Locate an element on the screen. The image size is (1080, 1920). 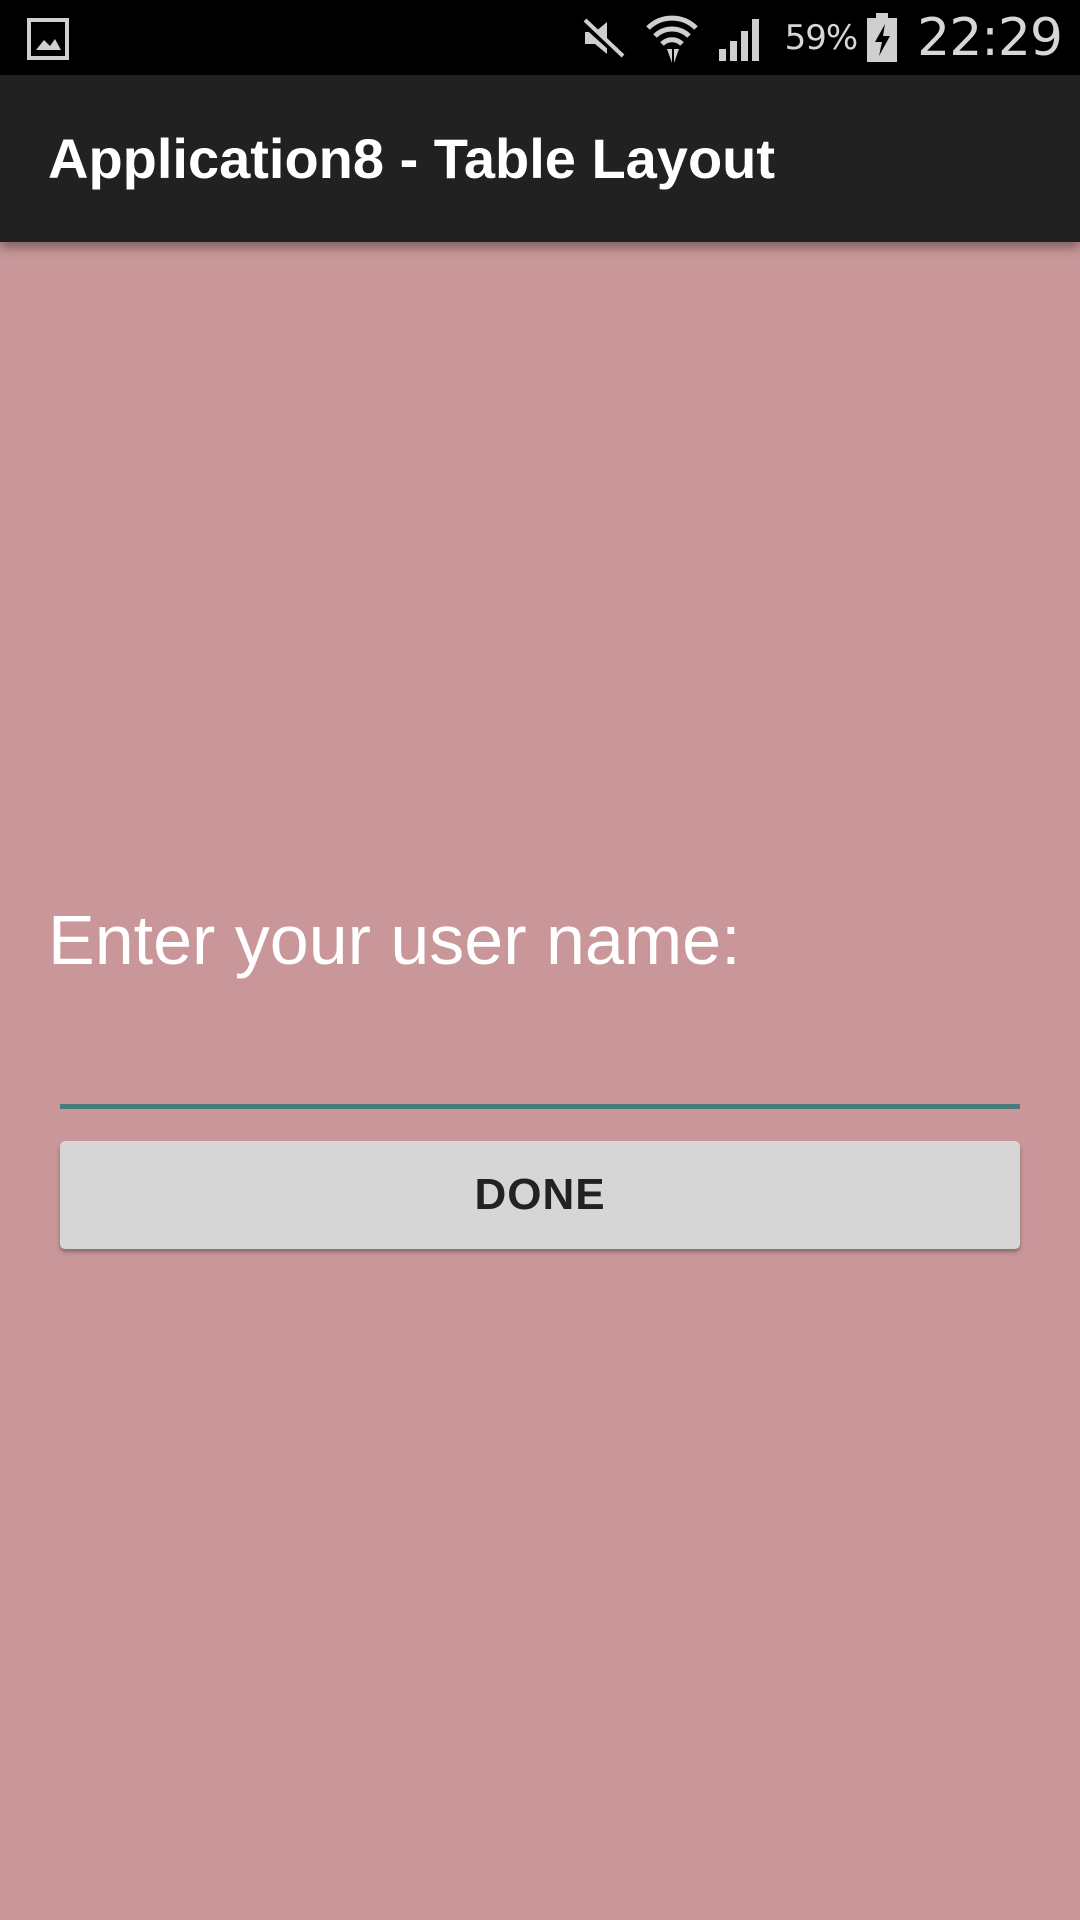
action-bar: Application8 - Table Layout is located at coordinates (540, 158).